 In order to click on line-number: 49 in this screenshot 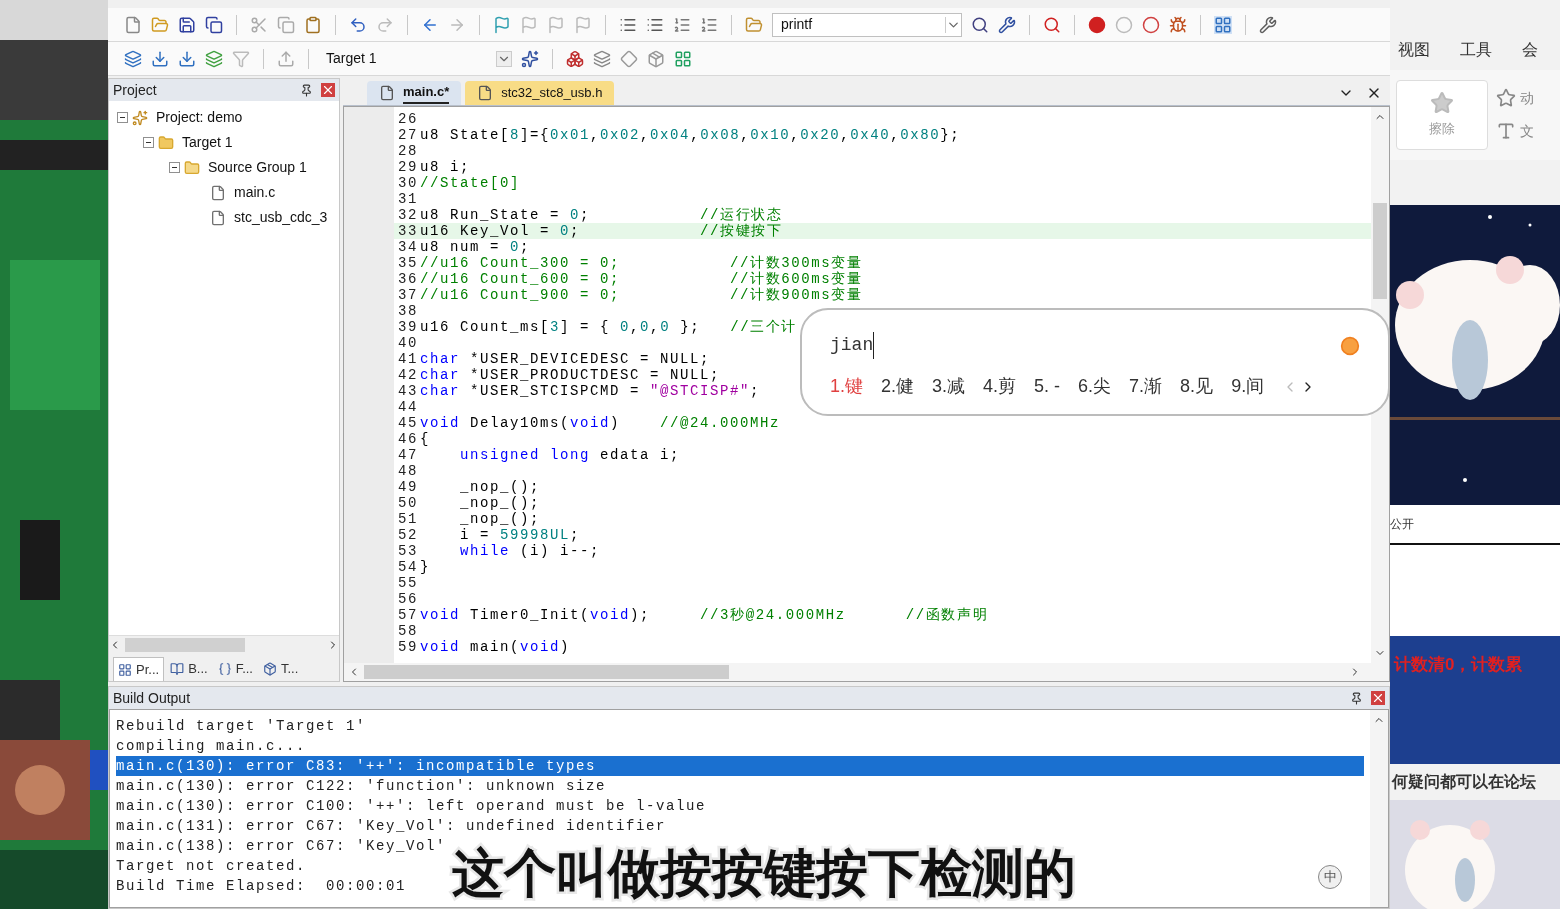, I will do `click(407, 487)`.